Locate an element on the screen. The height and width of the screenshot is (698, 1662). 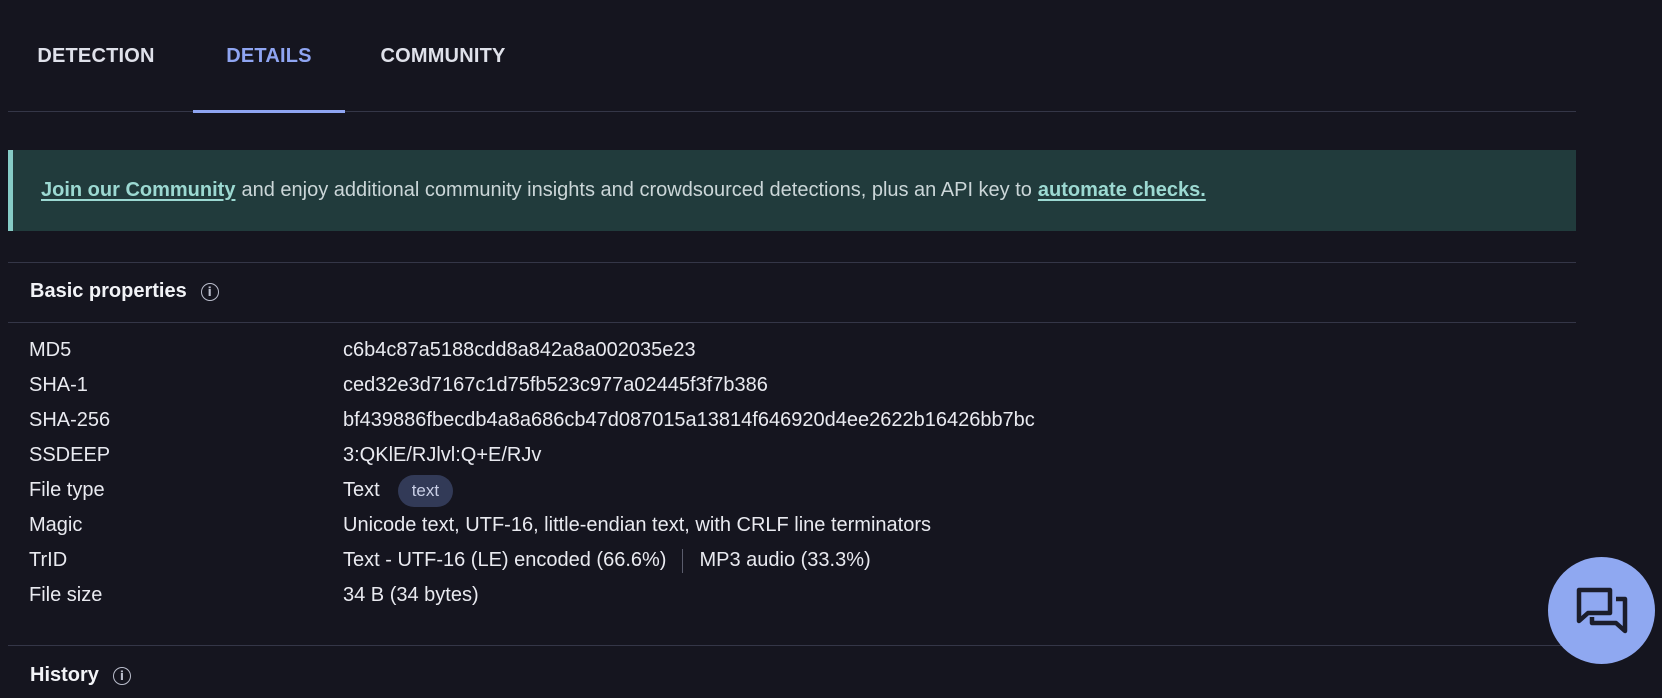
property-row-ssdeep: SSDEEP 3:QKlE/RJlvl:Q+E/RJv is located at coordinates (729, 455).